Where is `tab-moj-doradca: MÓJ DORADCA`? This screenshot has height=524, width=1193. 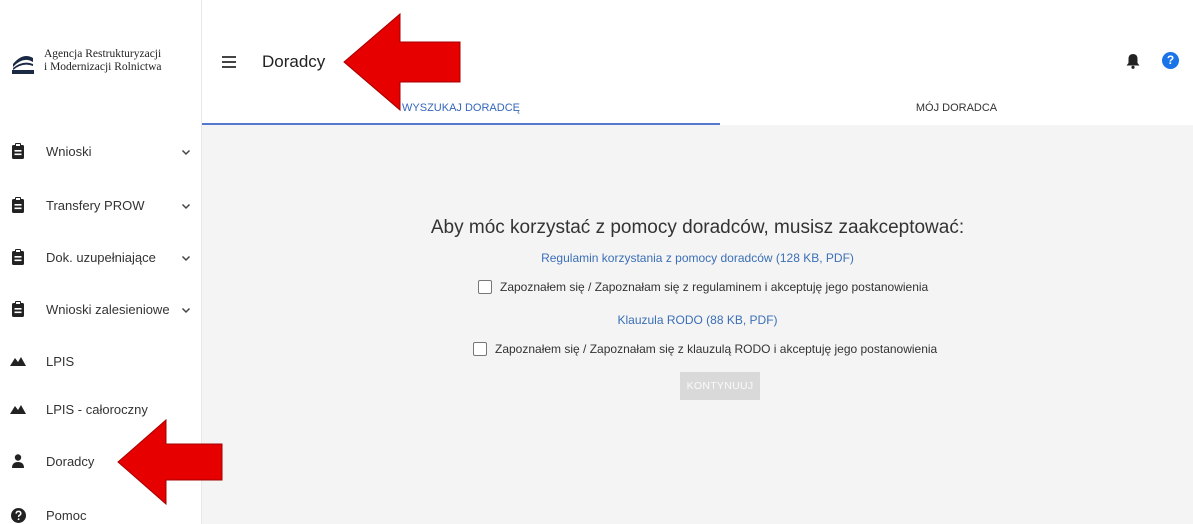
tab-moj-doradca: MÓJ DORADCA is located at coordinates (956, 108).